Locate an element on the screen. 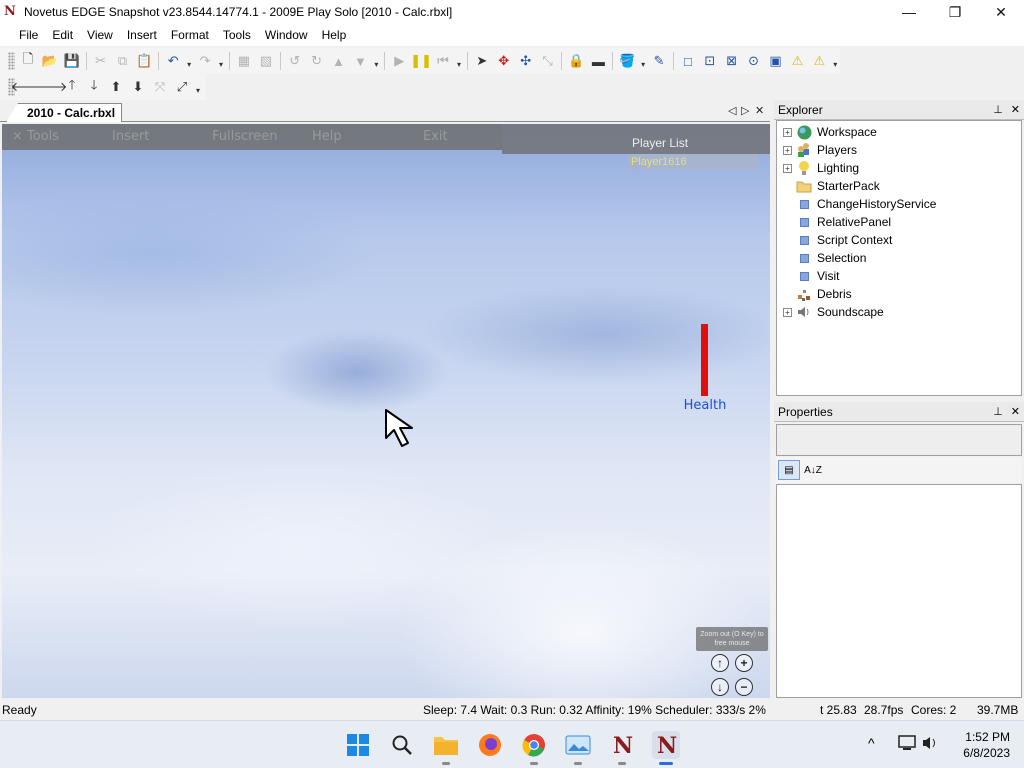 This screenshot has height=768, width=1024. tilt-down-icon: 🡓 is located at coordinates (94, 87).